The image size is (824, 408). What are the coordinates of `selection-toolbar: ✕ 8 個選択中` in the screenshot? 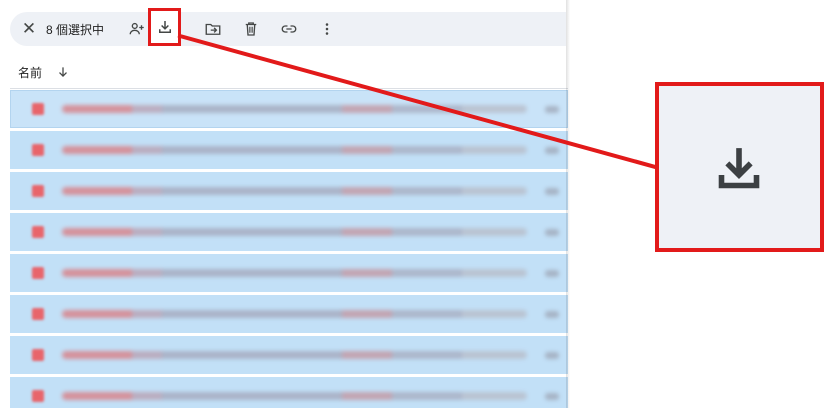 It's located at (288, 29).